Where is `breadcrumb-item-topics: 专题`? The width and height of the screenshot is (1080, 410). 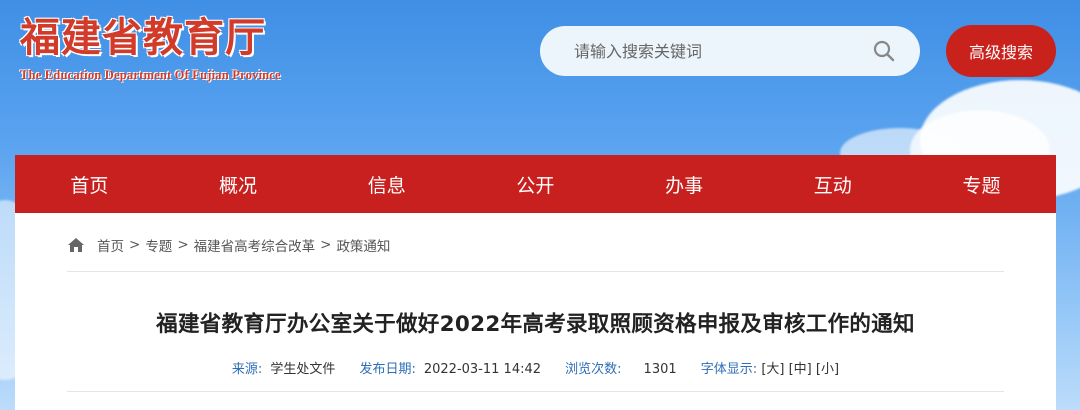
breadcrumb-item-topics: 专题 is located at coordinates (158, 245).